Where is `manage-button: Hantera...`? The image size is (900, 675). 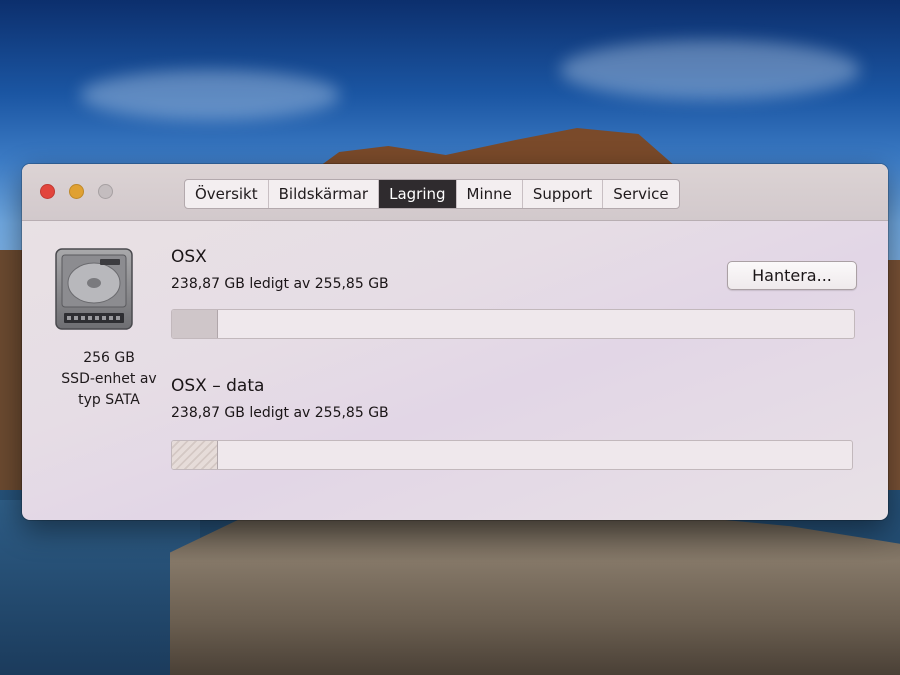 manage-button: Hantera... is located at coordinates (792, 275).